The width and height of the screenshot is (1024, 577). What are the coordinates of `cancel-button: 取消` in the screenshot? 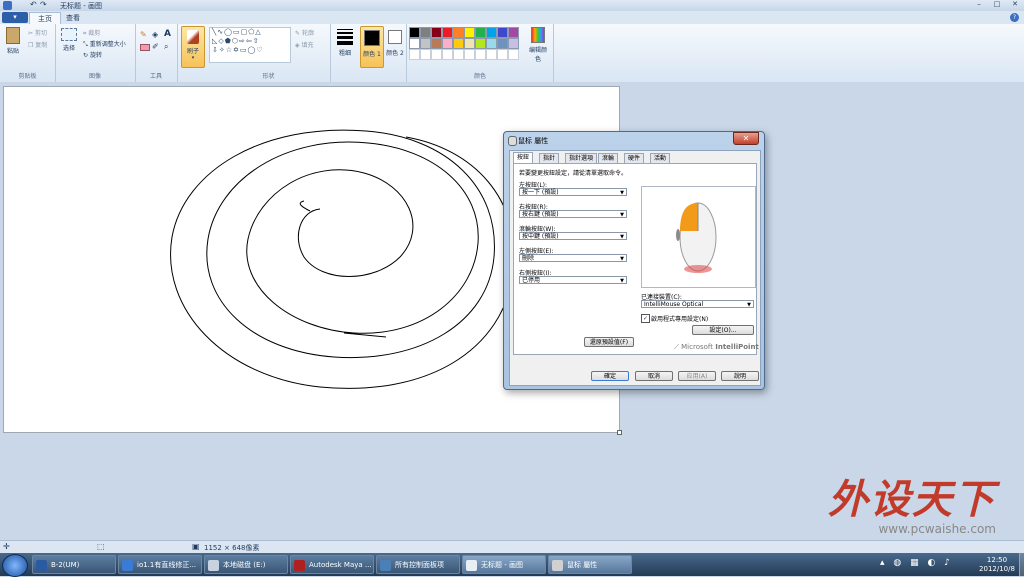 It's located at (654, 376).